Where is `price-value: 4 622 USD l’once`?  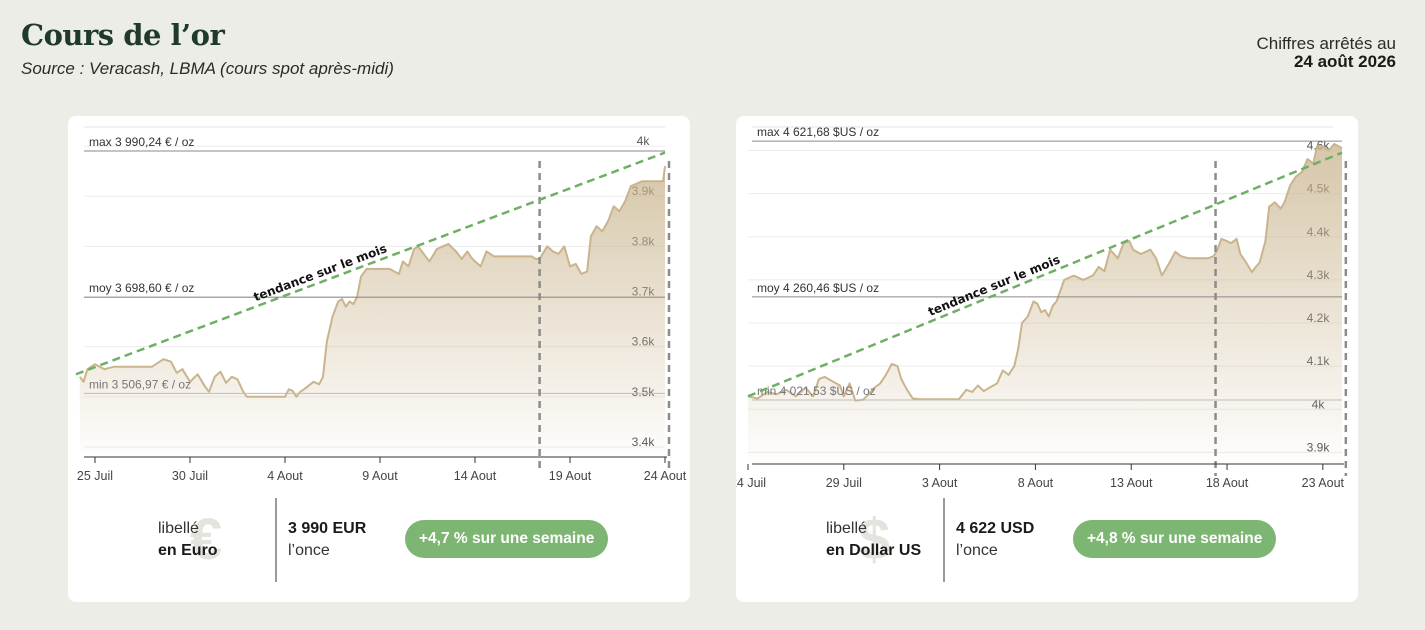 price-value: 4 622 USD l’once is located at coordinates (995, 540).